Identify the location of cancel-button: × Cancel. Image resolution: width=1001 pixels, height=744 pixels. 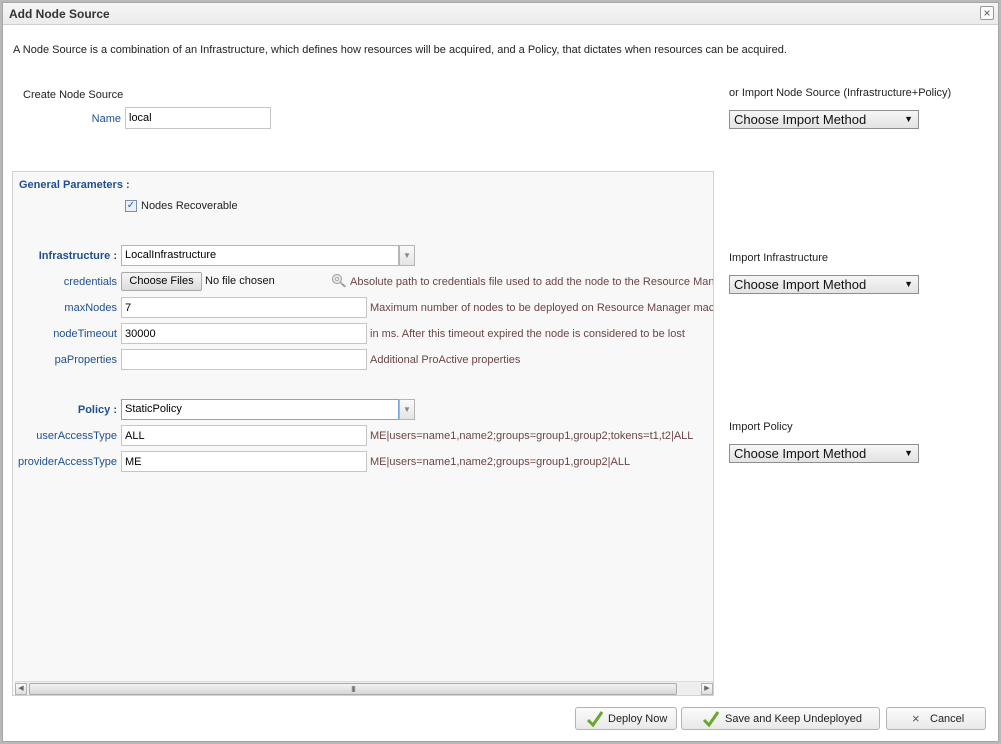
(936, 718).